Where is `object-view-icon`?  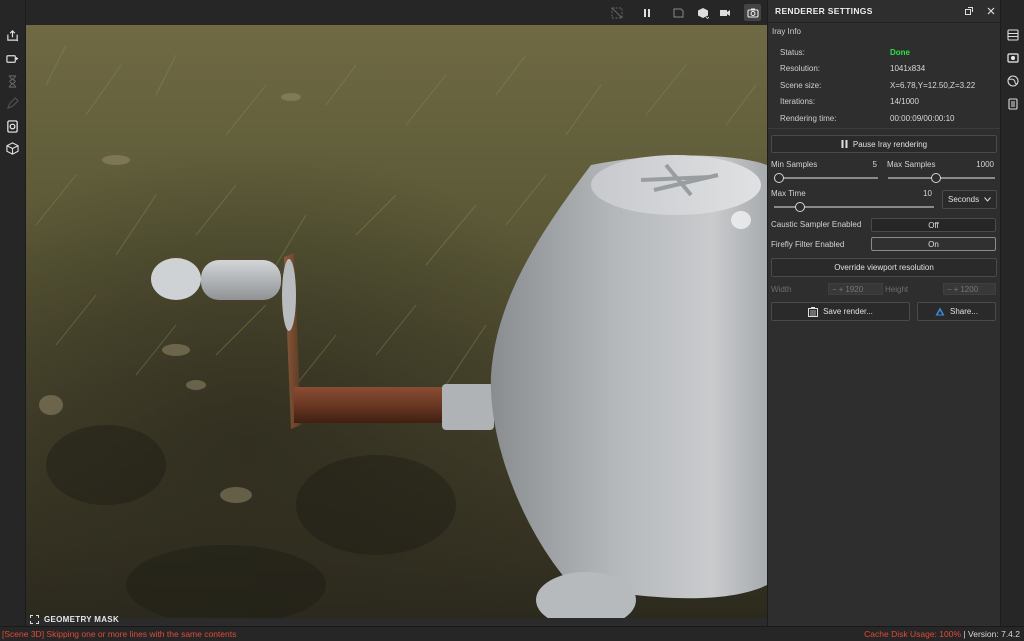 object-view-icon is located at coordinates (702, 12).